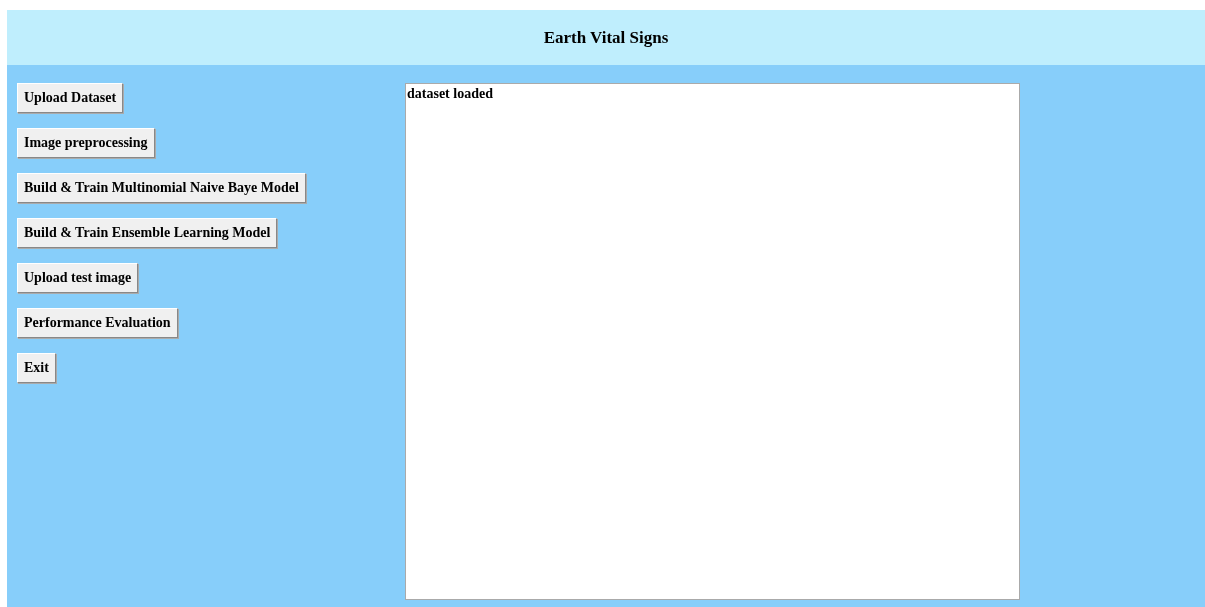 The width and height of the screenshot is (1205, 607). What do you see at coordinates (147, 233) in the screenshot?
I see `action-button: Build & Train Ensemble Learning Model` at bounding box center [147, 233].